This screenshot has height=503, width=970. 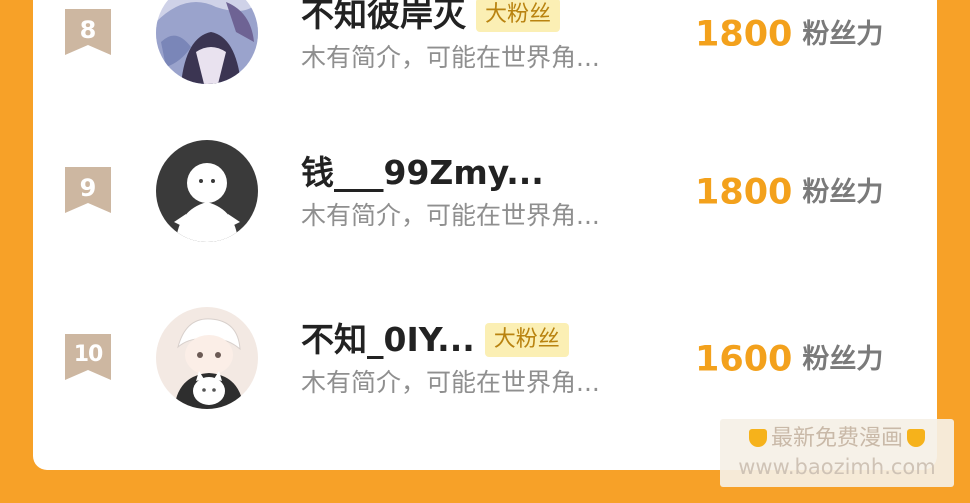 I want to click on watermark-url: www.baozimh.com, so click(x=837, y=467).